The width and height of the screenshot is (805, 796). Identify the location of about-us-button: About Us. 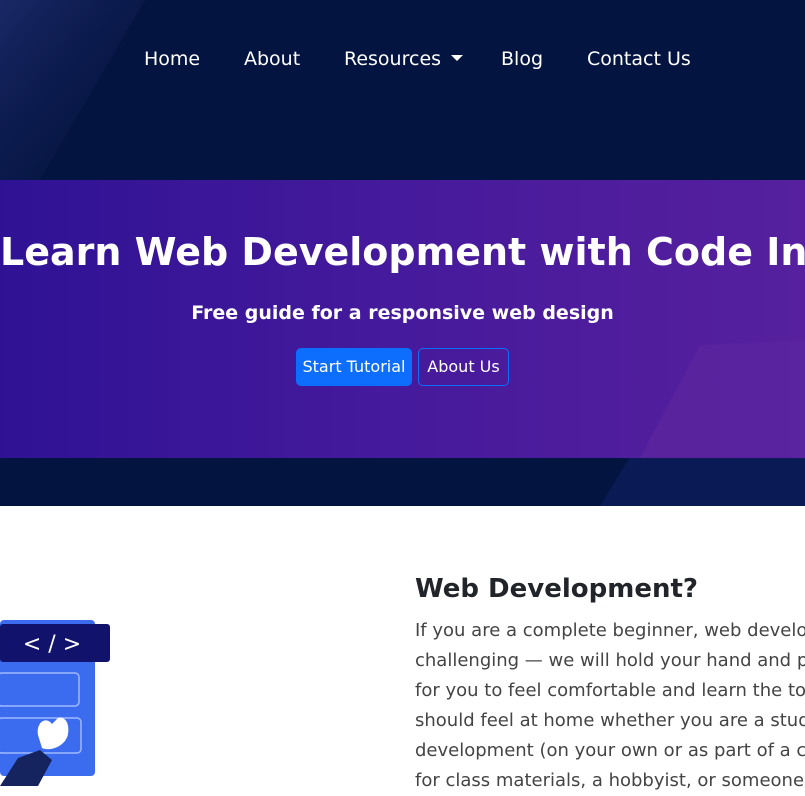
(463, 367).